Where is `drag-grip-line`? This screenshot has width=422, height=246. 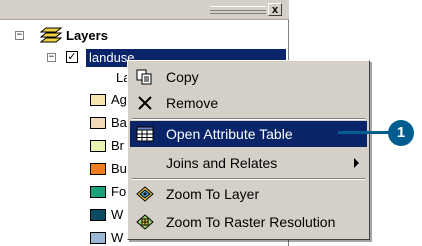 drag-grip-line is located at coordinates (238, 10).